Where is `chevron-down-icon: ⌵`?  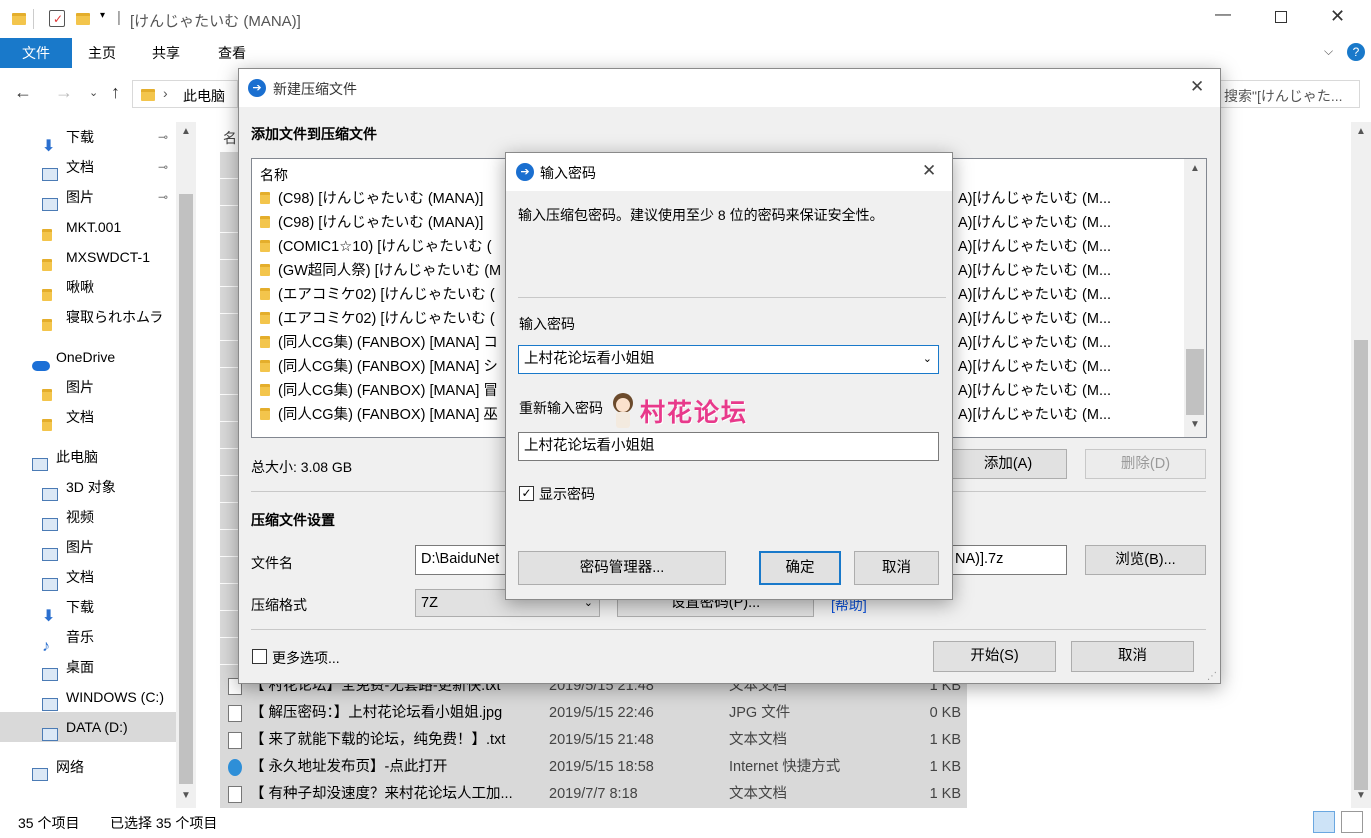
chevron-down-icon: ⌵ is located at coordinates (1328, 51).